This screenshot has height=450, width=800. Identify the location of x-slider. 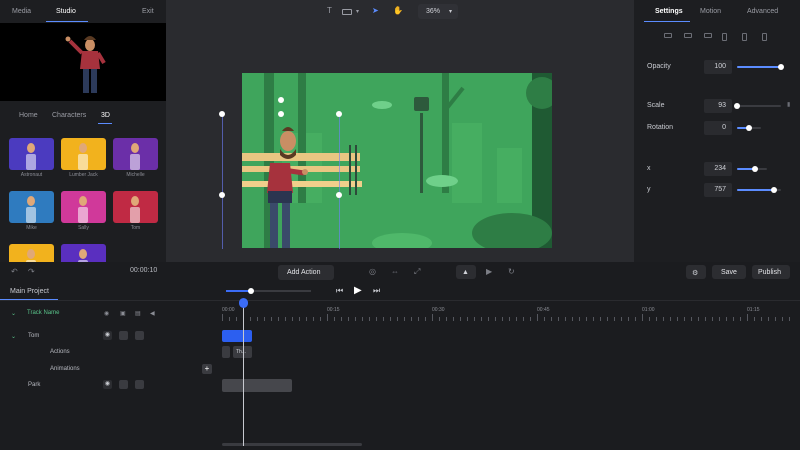
(752, 169).